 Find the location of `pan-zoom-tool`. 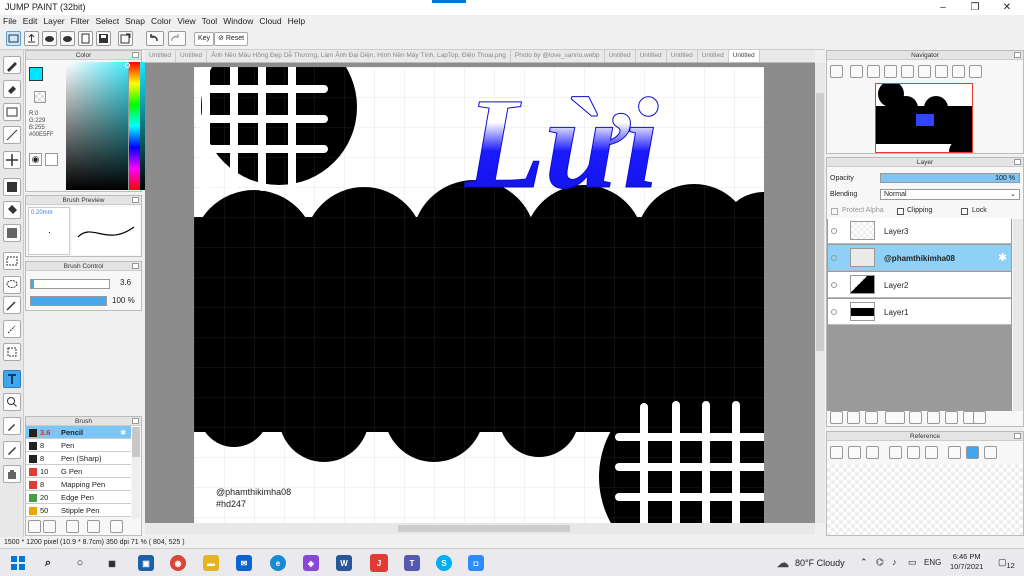

pan-zoom-tool is located at coordinates (12, 402).